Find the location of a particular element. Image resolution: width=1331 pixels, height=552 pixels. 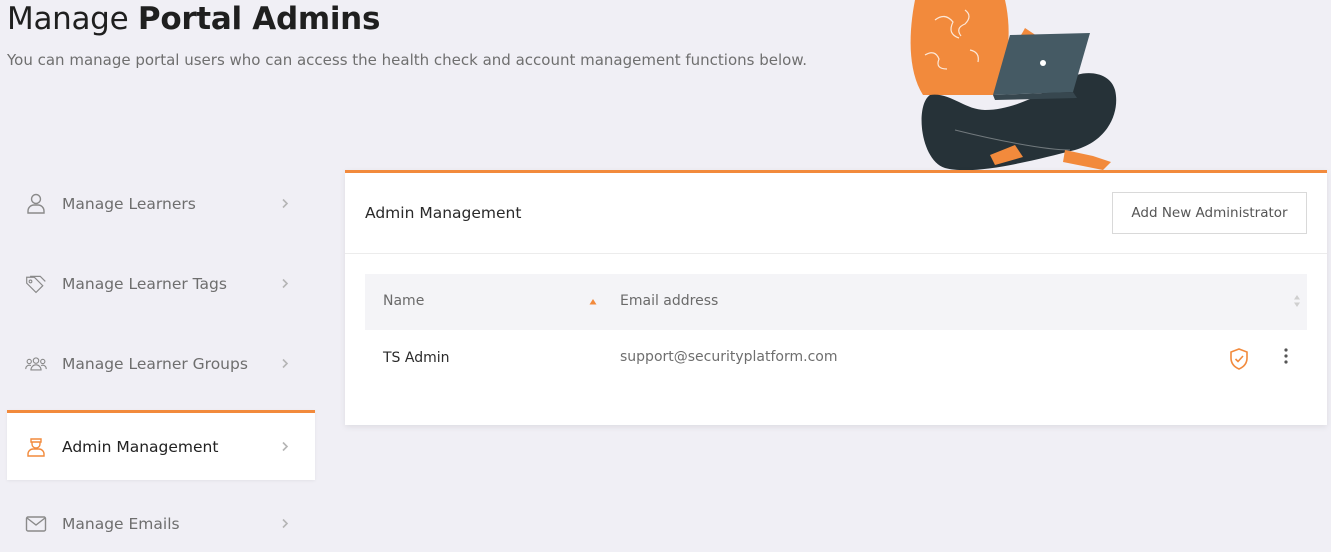

page-title: Manage Portal Admins is located at coordinates (193, 19).